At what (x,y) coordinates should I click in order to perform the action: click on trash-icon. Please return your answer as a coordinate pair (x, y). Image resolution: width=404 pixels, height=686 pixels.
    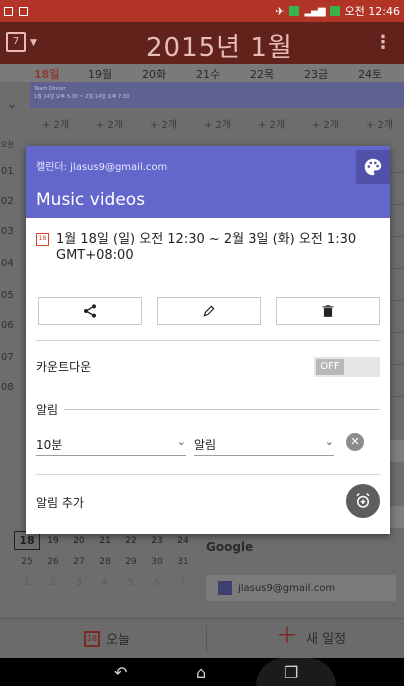
    Looking at the image, I should click on (328, 311).